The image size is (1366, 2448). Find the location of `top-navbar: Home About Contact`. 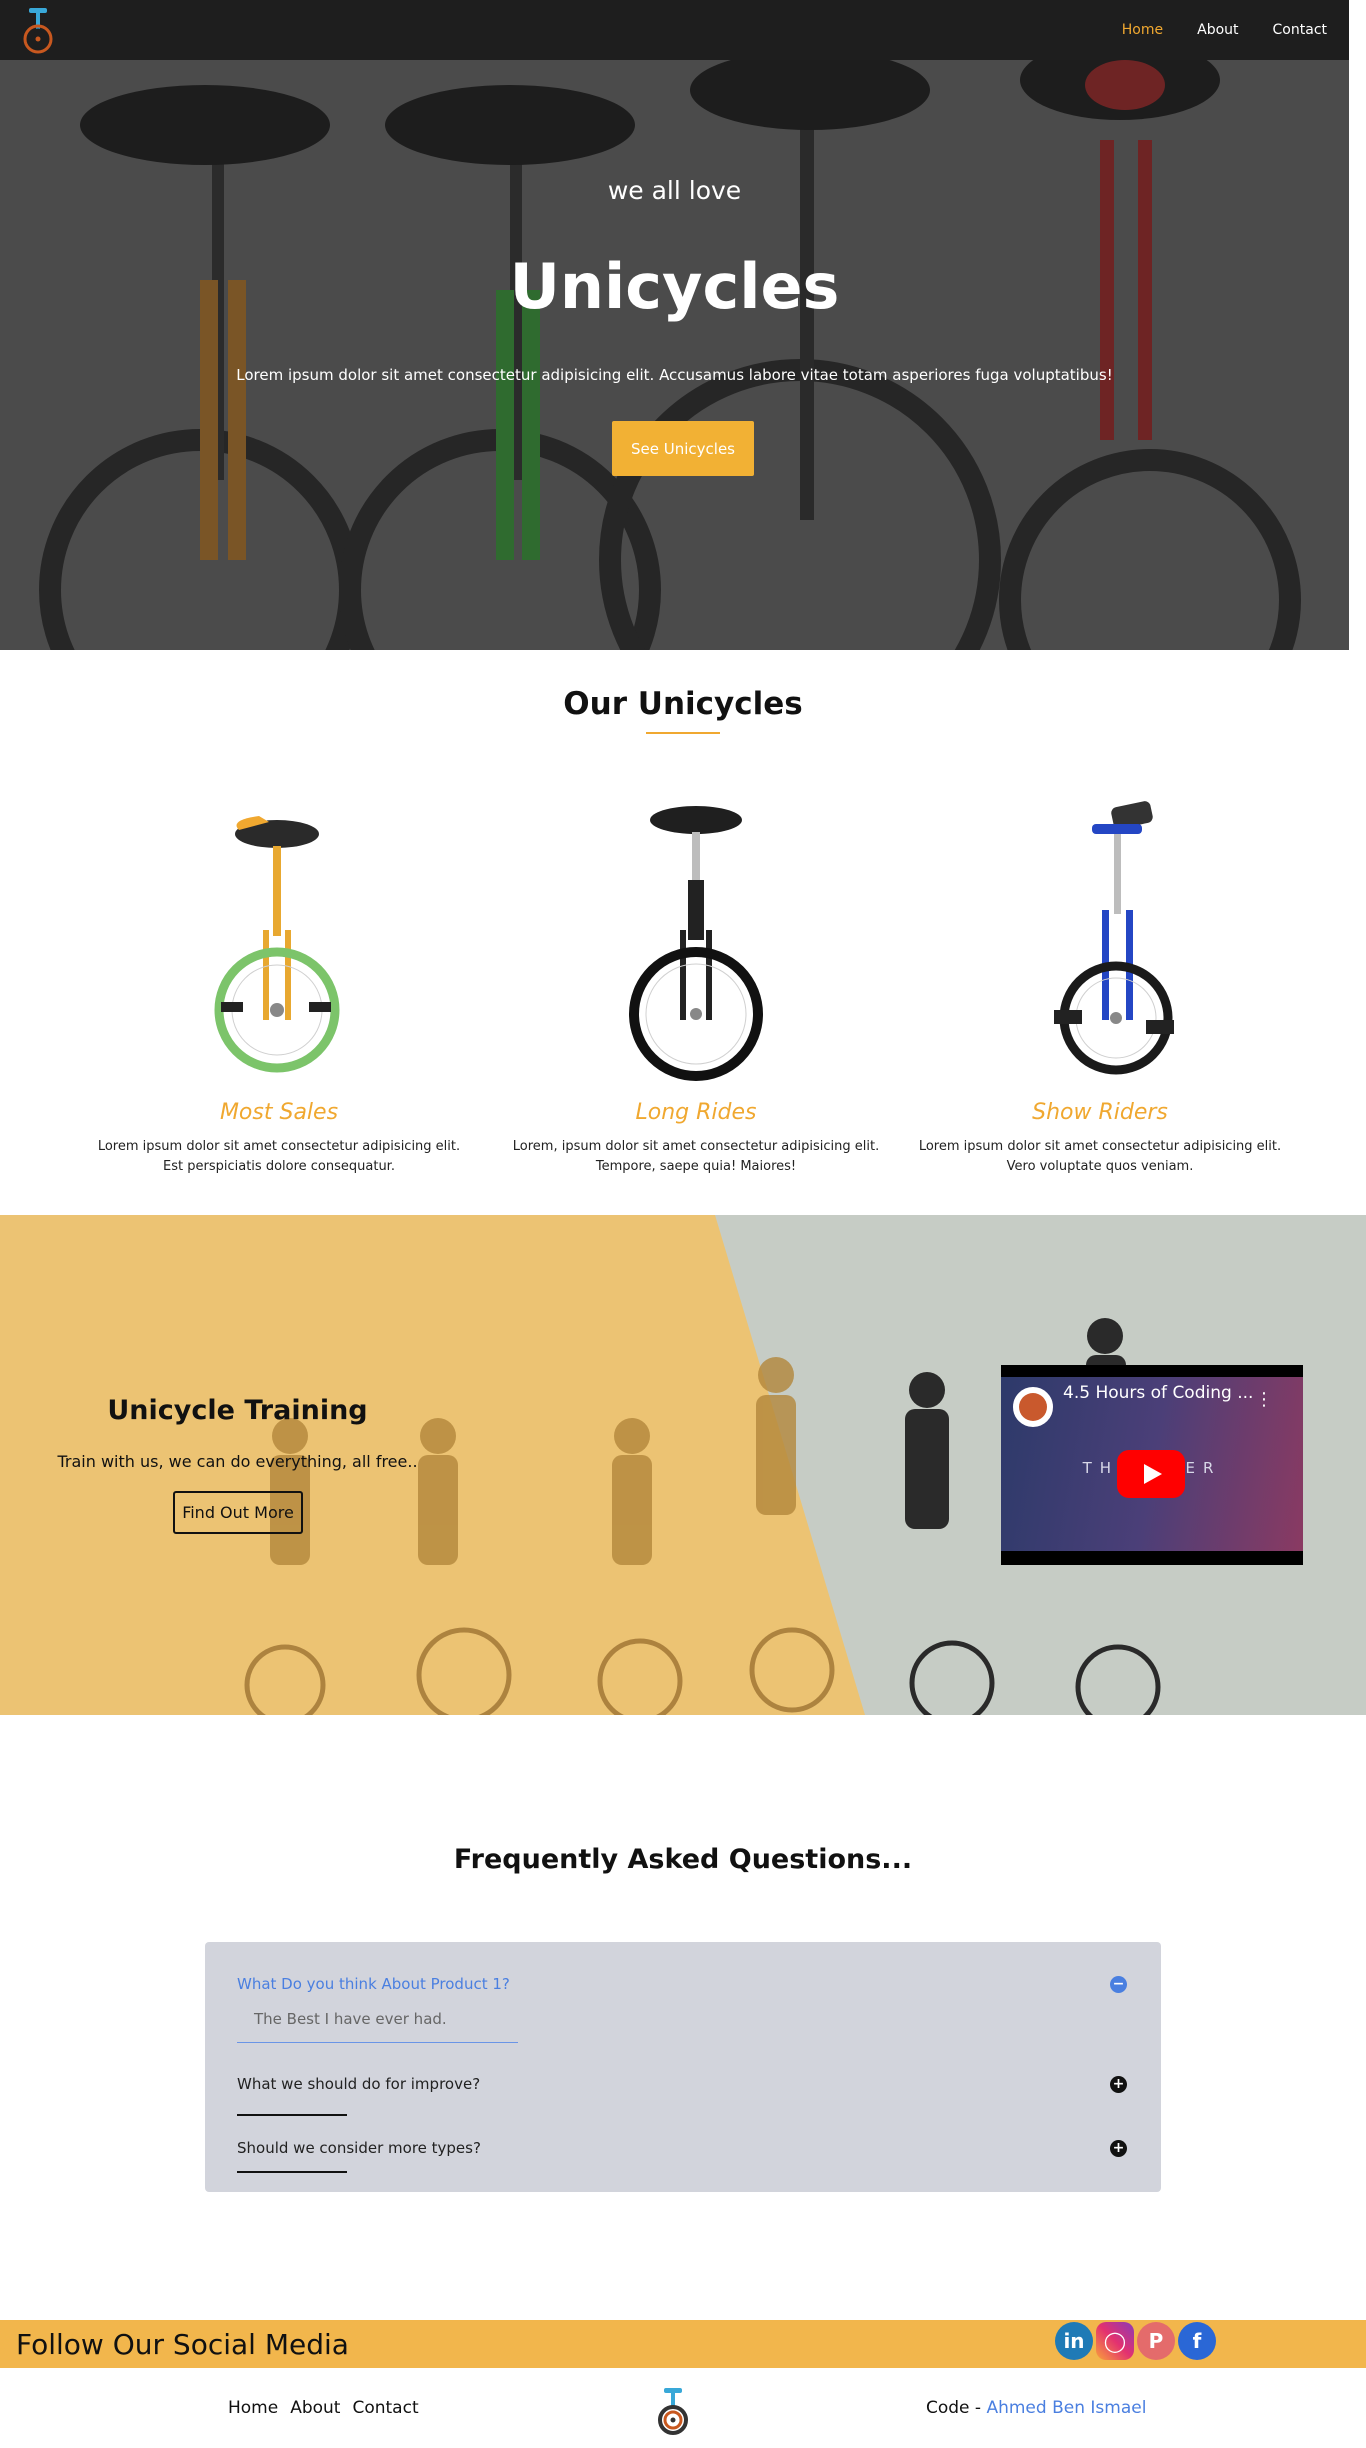

top-navbar: Home About Contact is located at coordinates (674, 30).